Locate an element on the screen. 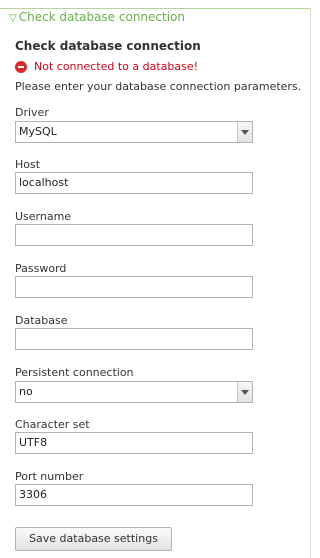 The height and width of the screenshot is (558, 320). error-icon is located at coordinates (21, 67).